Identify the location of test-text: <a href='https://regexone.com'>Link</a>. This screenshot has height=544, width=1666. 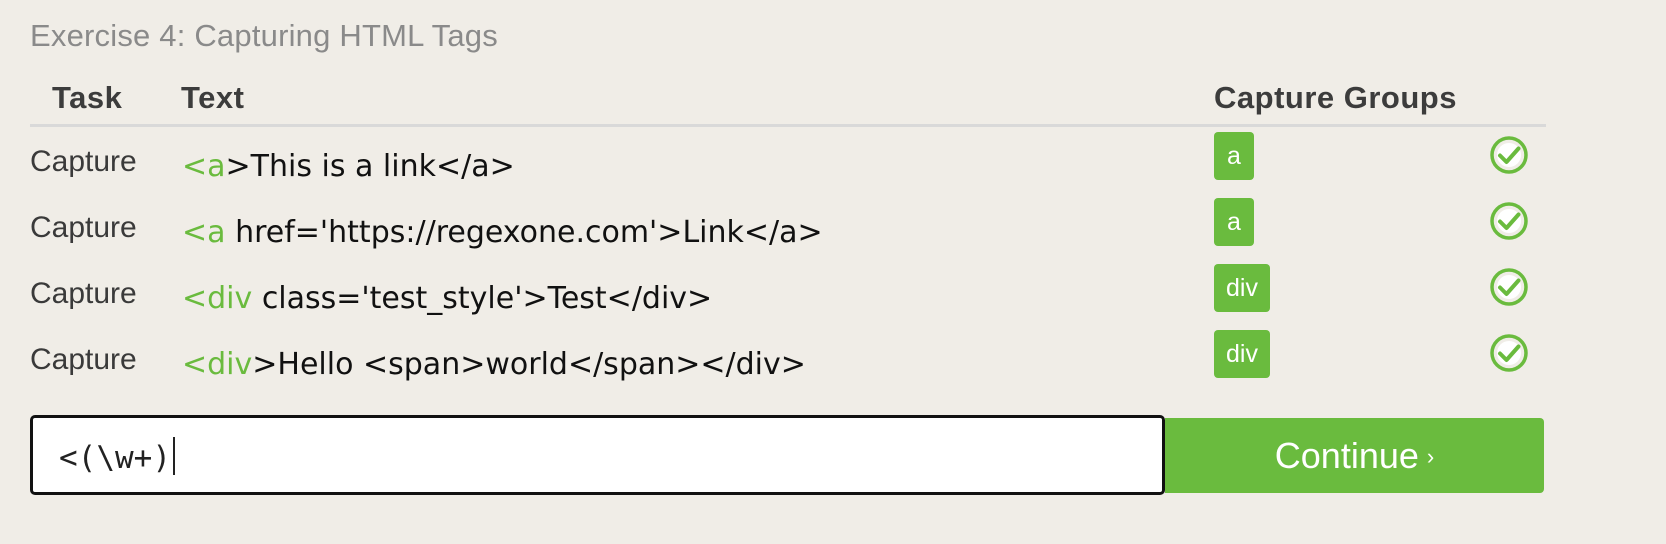
(502, 232).